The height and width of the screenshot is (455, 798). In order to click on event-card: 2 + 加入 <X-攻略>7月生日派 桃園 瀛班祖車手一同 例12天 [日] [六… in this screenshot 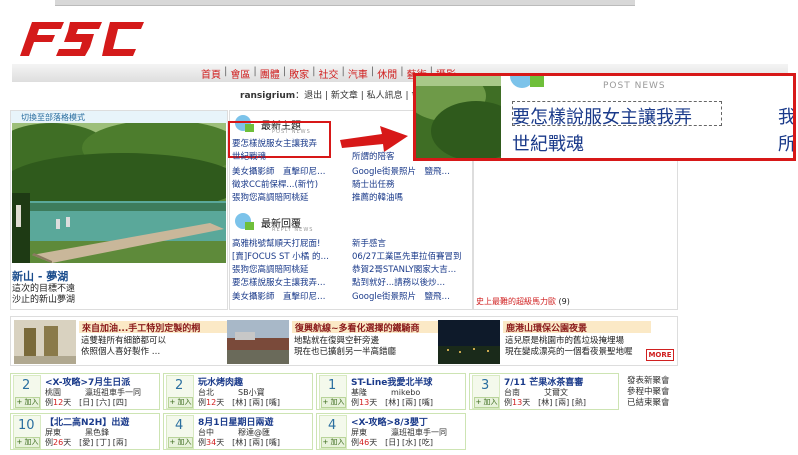, I will do `click(85, 391)`.